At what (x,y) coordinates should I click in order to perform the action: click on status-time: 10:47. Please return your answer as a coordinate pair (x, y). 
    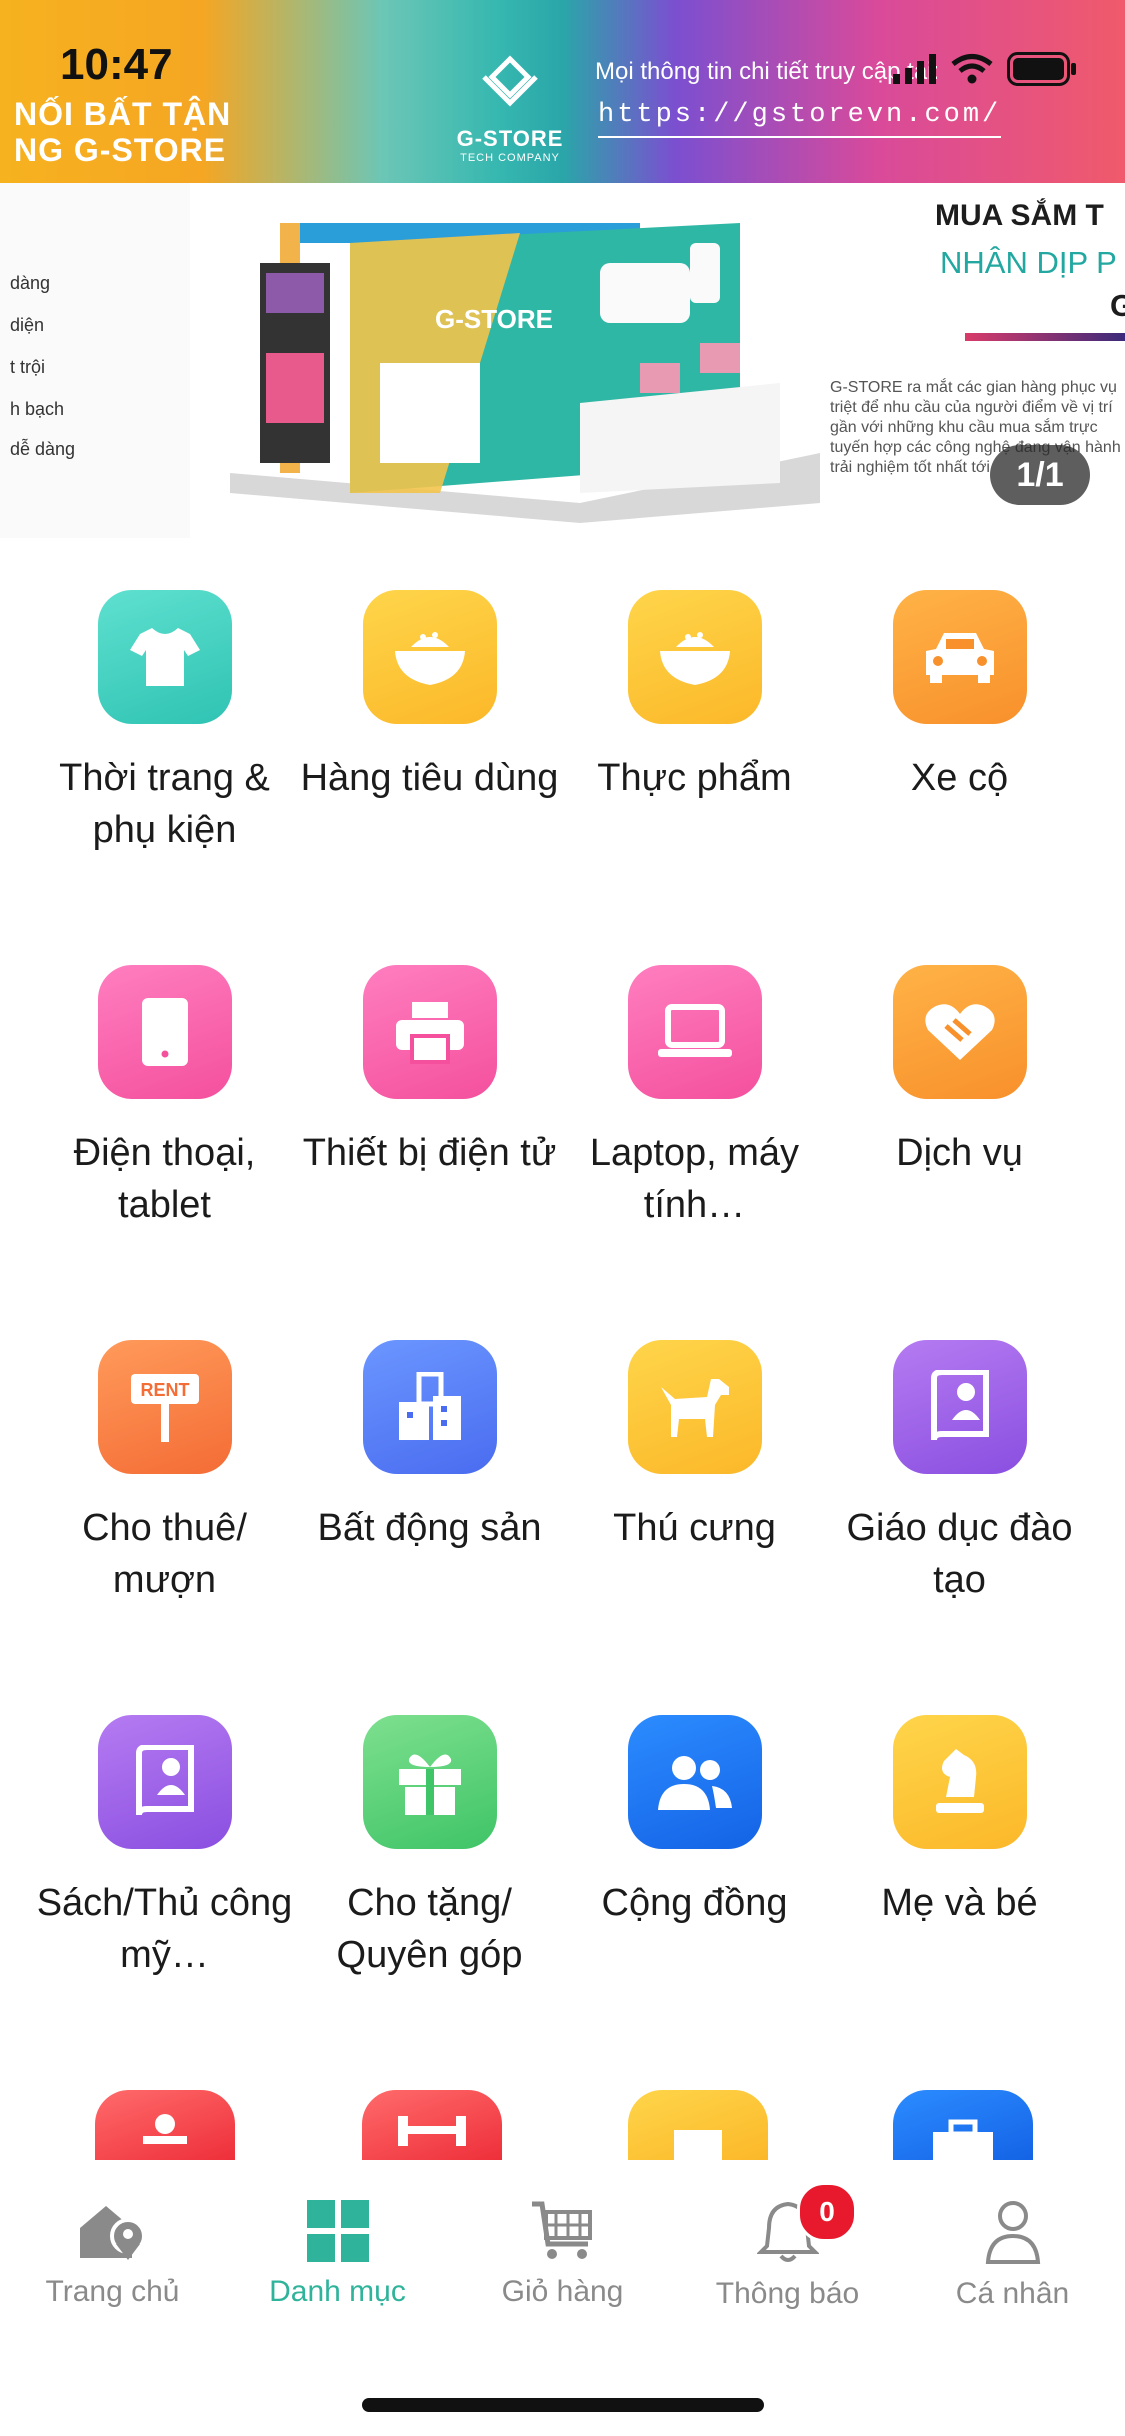
    Looking at the image, I should click on (116, 64).